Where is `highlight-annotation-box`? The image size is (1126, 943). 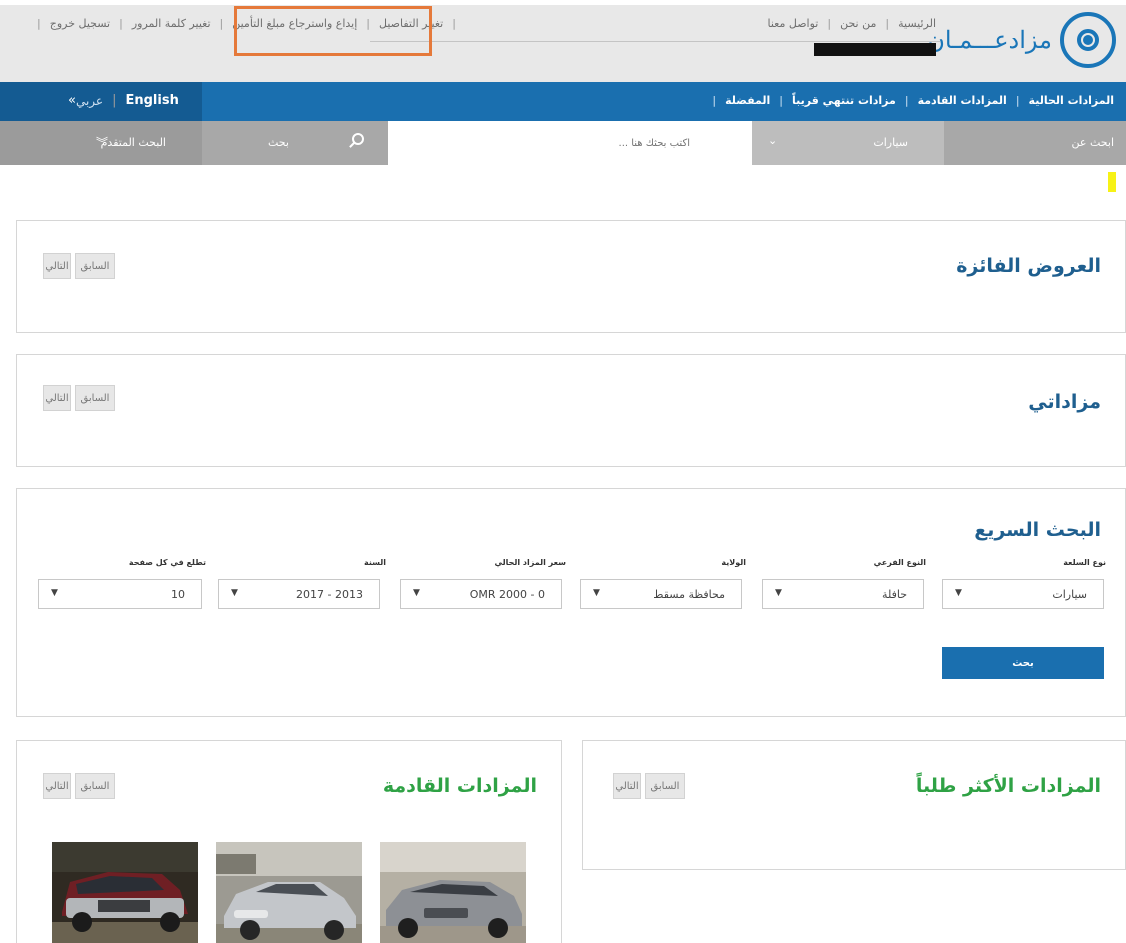
highlight-annotation-box is located at coordinates (333, 31).